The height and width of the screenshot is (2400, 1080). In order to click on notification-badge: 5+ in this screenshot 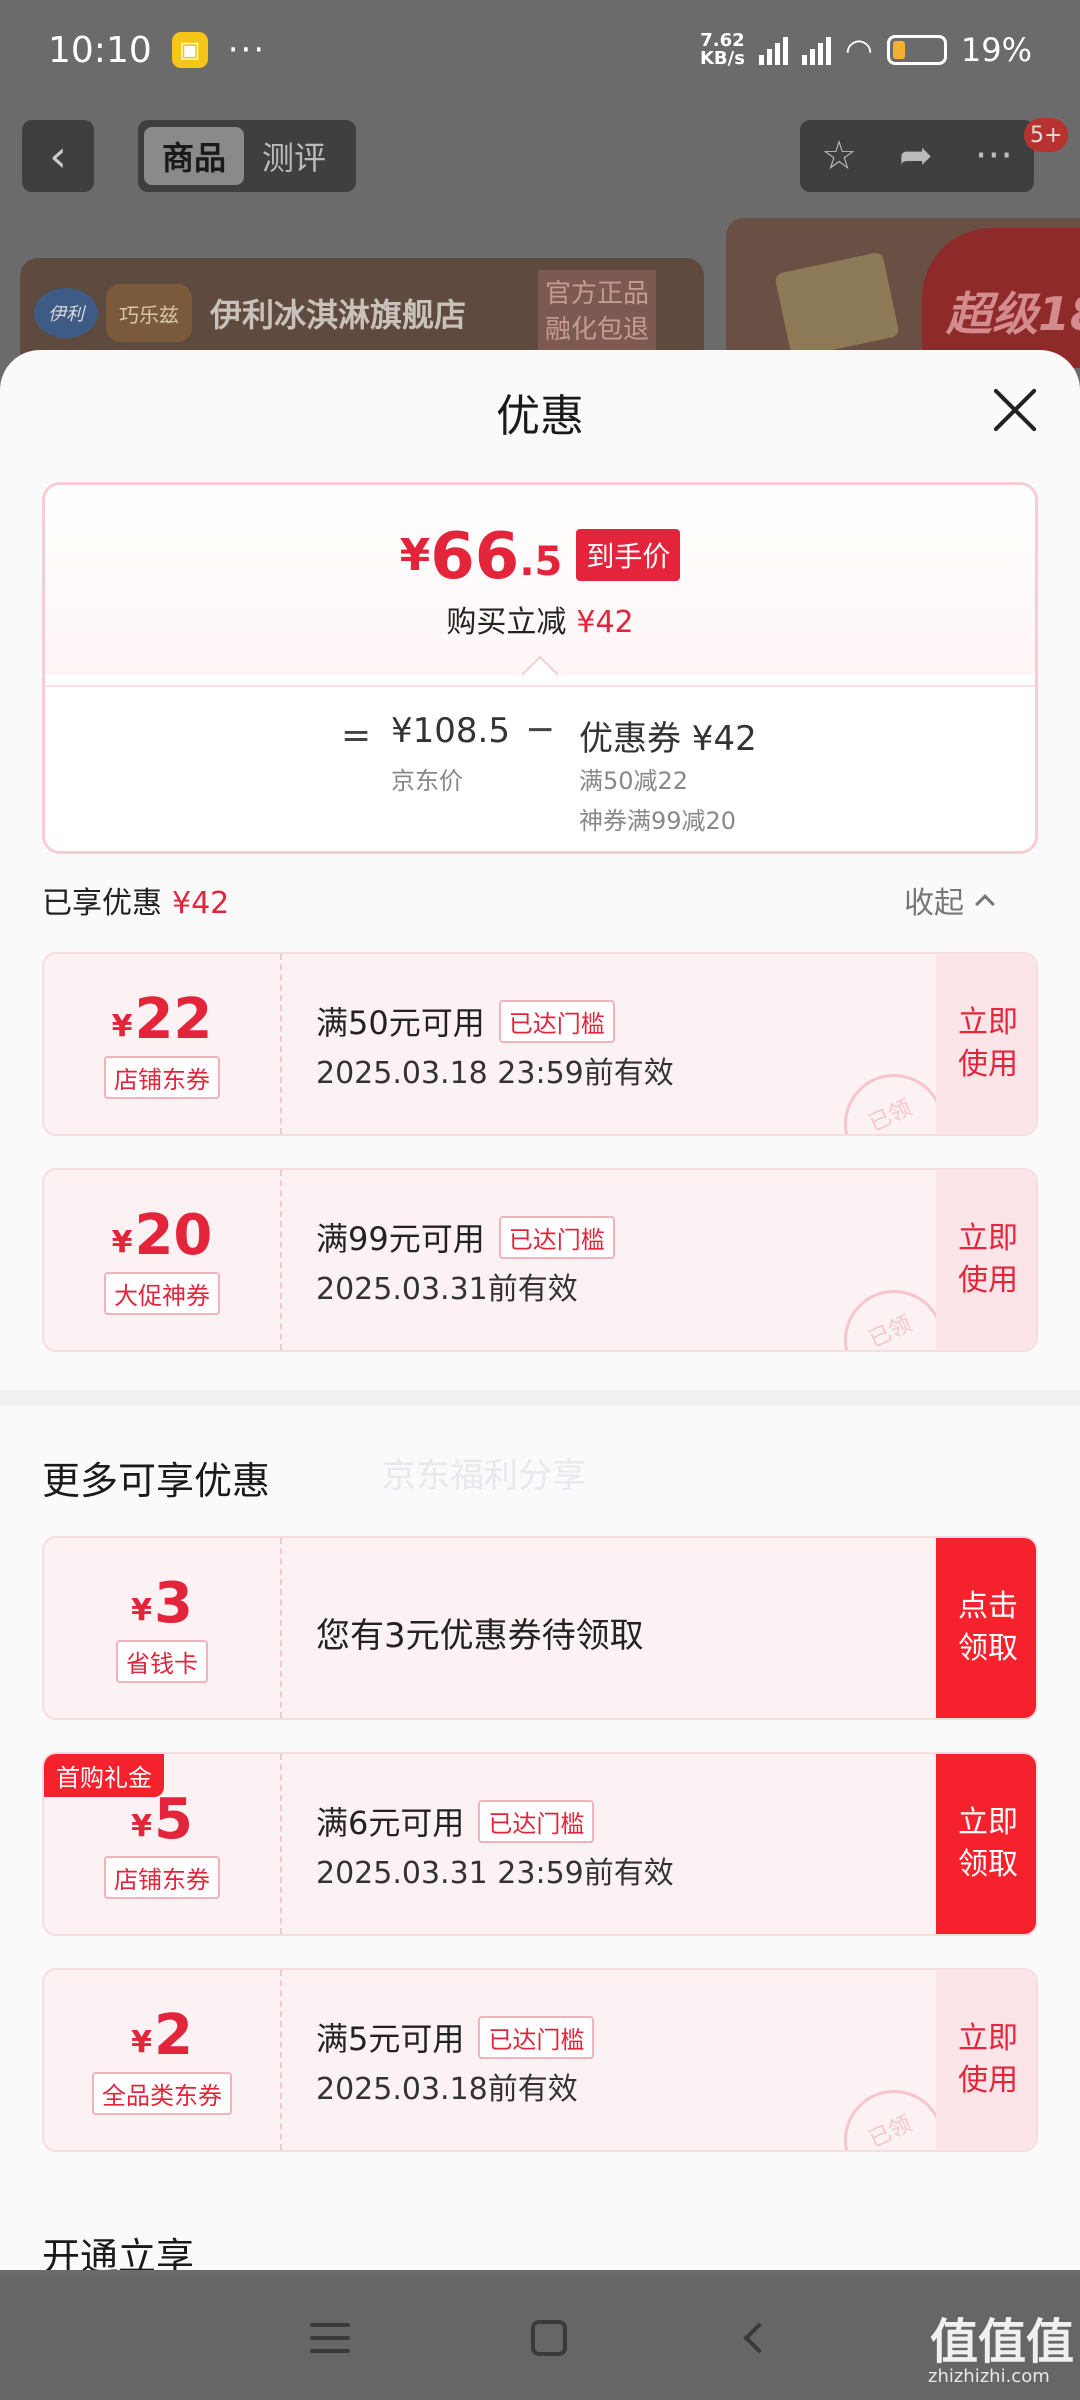, I will do `click(1046, 135)`.